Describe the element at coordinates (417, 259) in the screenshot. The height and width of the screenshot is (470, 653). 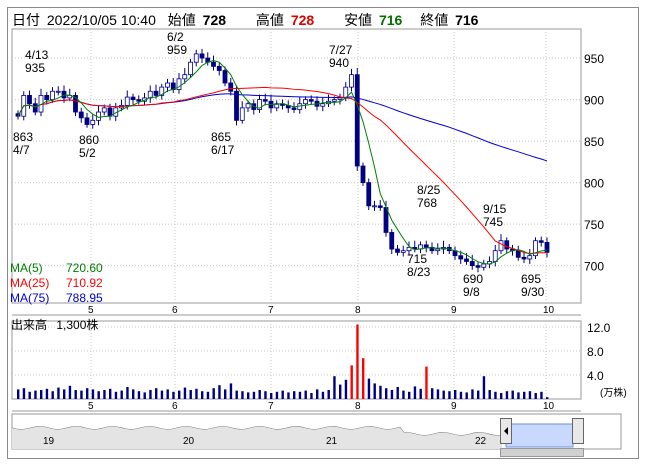
I see `annotation-low-top: 715` at that location.